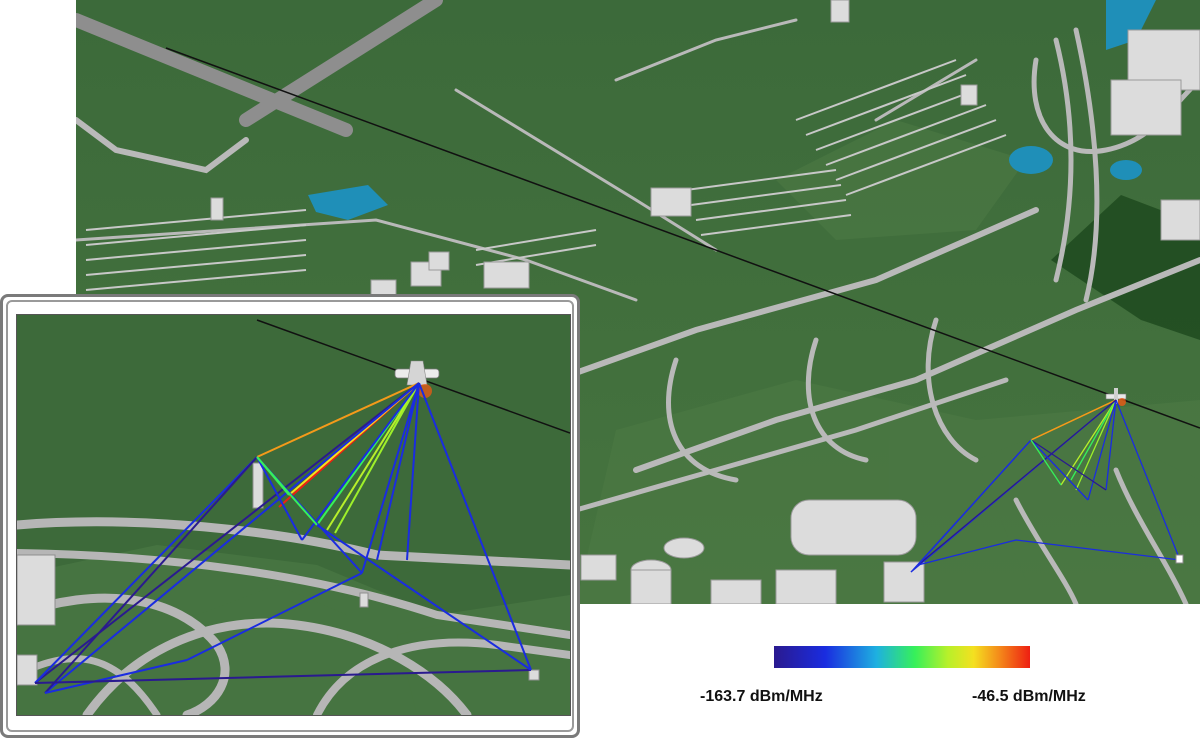  What do you see at coordinates (902, 657) in the screenshot?
I see `legend-color-bar` at bounding box center [902, 657].